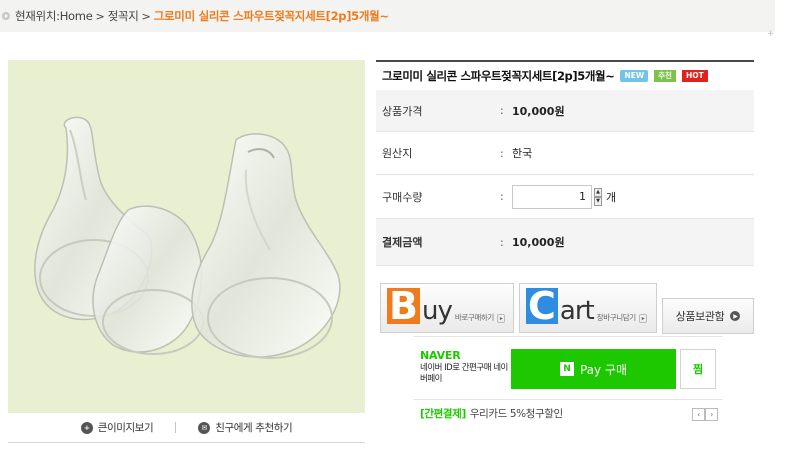 The image size is (800, 456). What do you see at coordinates (771, 34) in the screenshot?
I see `plus-icon: +` at bounding box center [771, 34].